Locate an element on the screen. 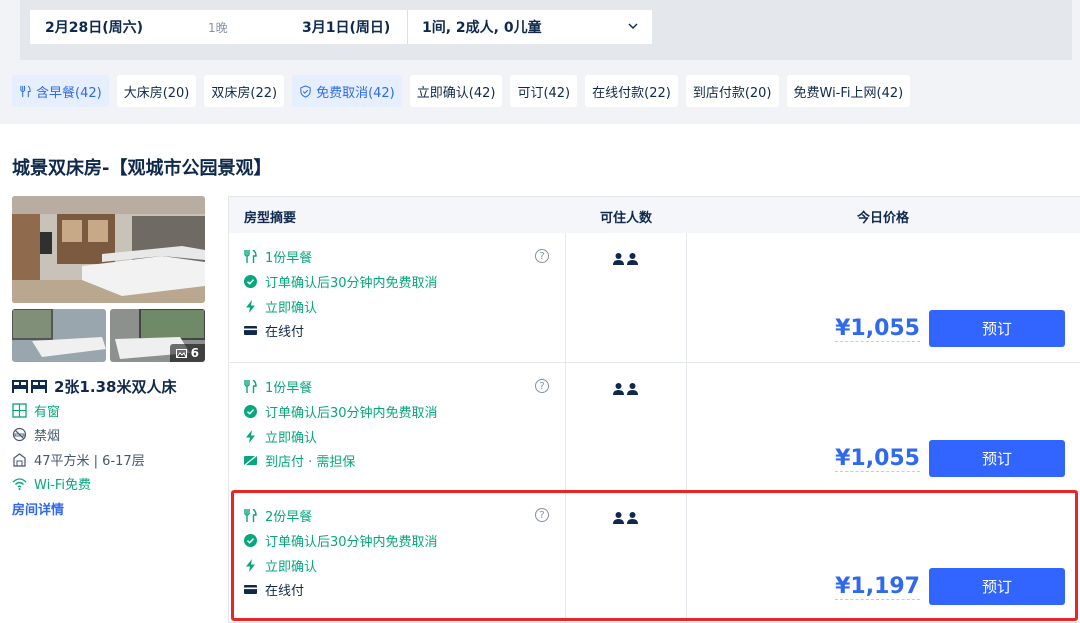  filter-available: 可订(42) is located at coordinates (544, 91).